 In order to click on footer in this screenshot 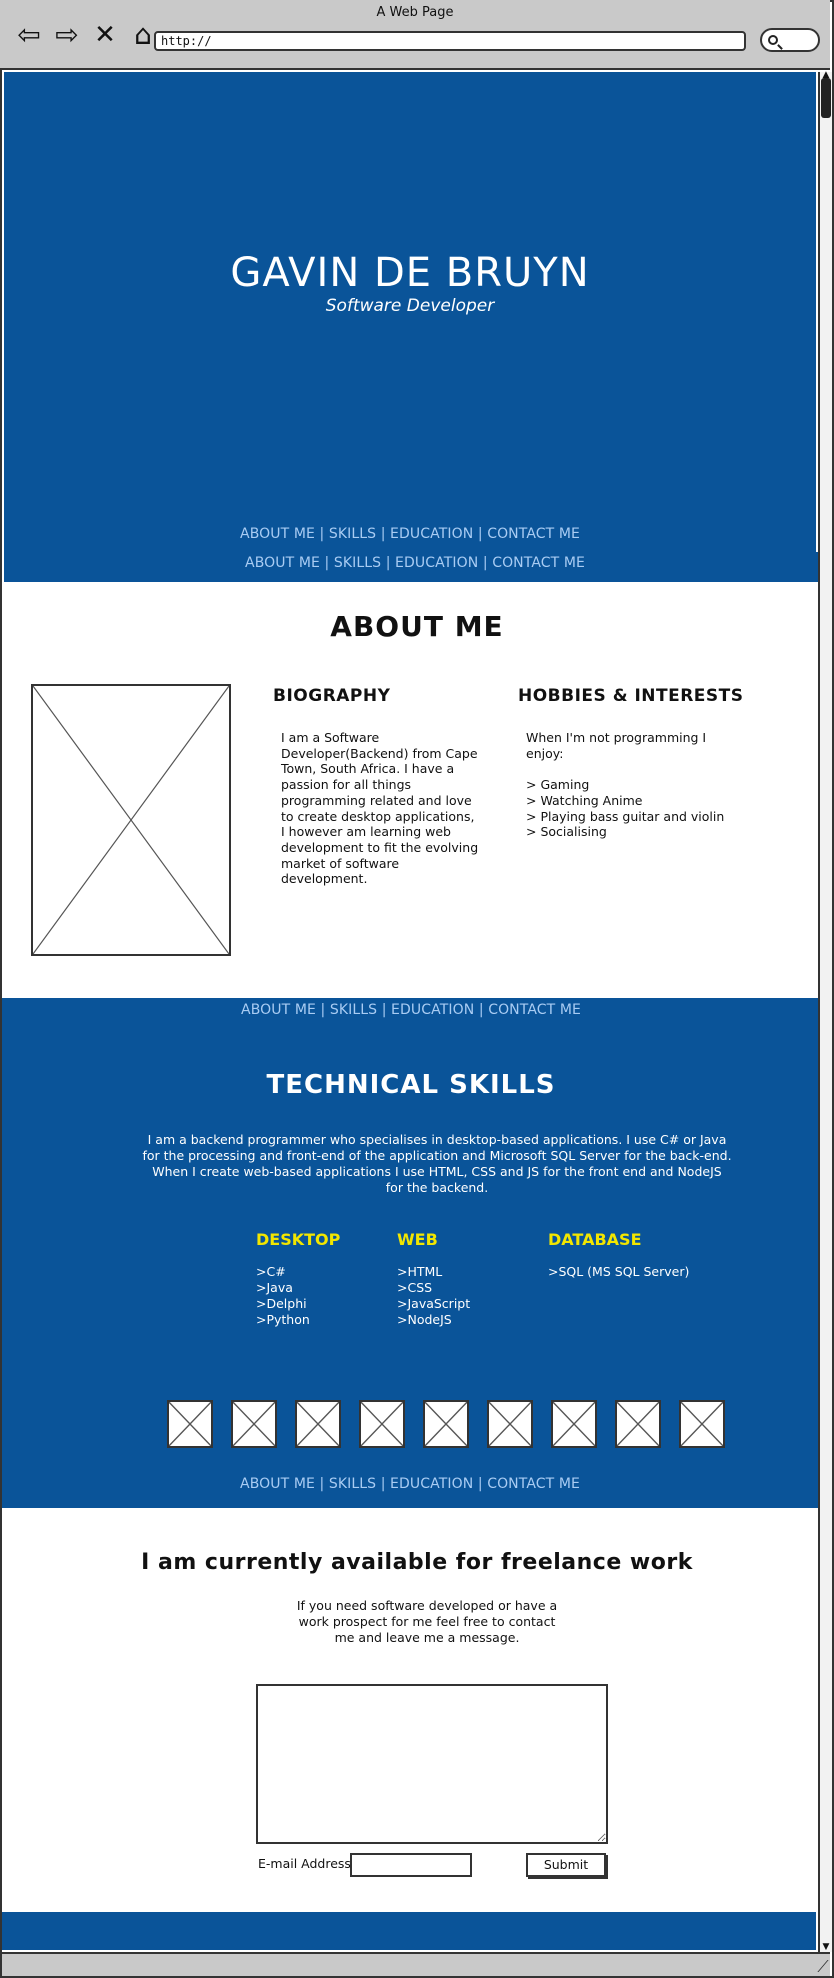, I will do `click(409, 1931)`.